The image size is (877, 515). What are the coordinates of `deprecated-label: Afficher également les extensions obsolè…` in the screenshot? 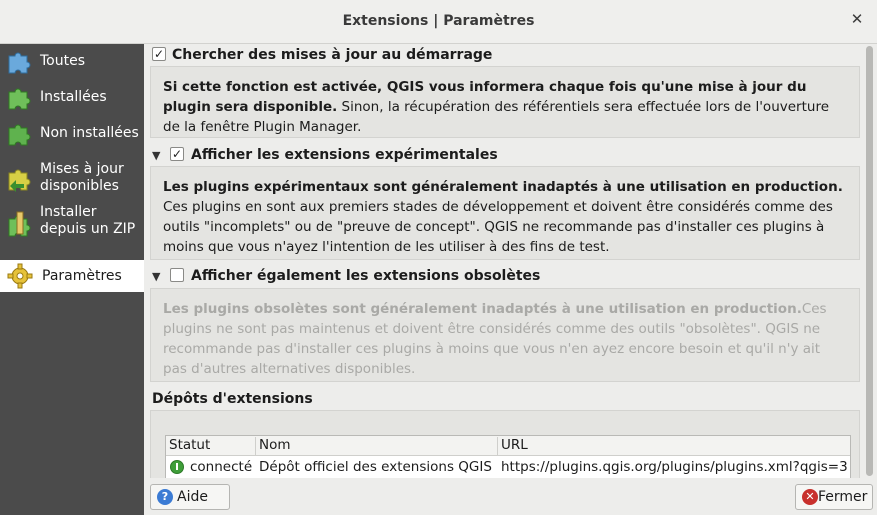 It's located at (366, 276).